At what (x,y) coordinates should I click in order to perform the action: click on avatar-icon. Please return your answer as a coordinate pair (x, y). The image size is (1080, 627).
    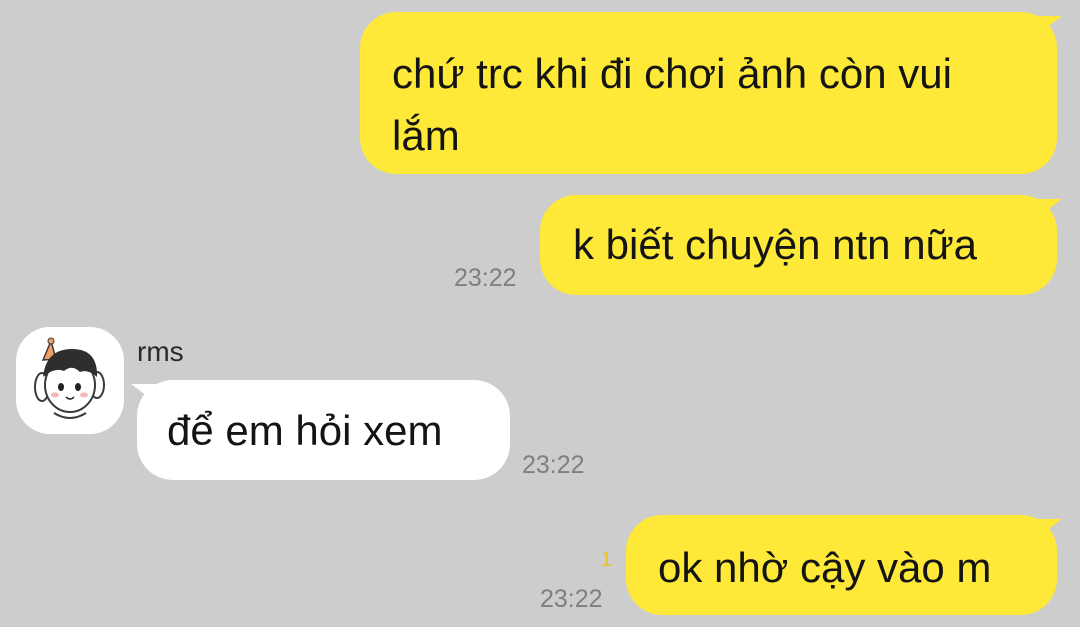
    Looking at the image, I should click on (69, 378).